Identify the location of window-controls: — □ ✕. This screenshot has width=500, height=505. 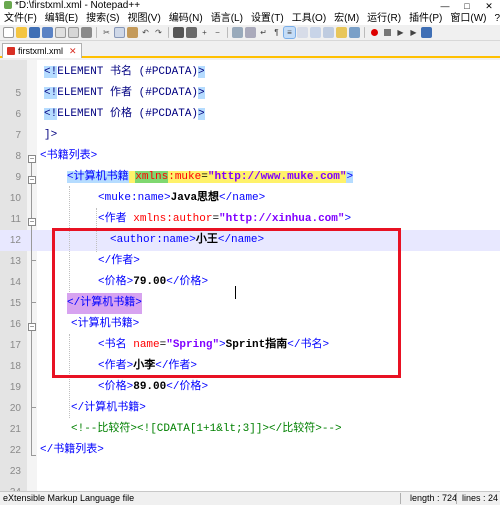
(467, 6).